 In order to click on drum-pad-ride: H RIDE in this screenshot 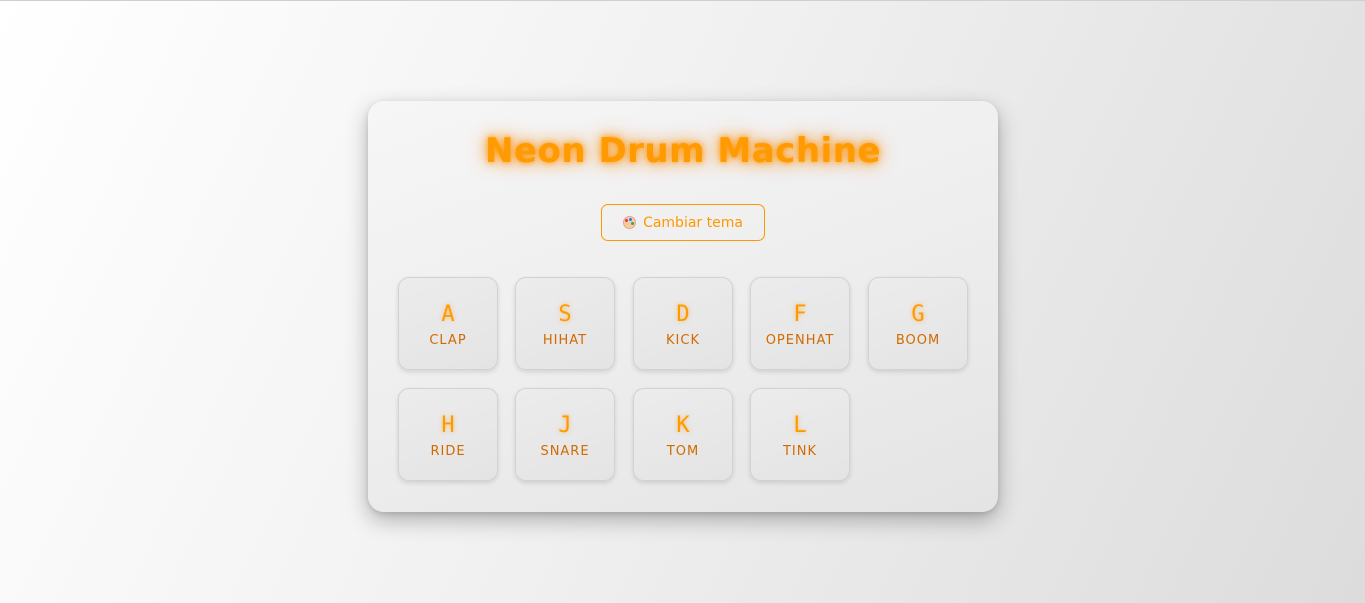, I will do `click(448, 434)`.